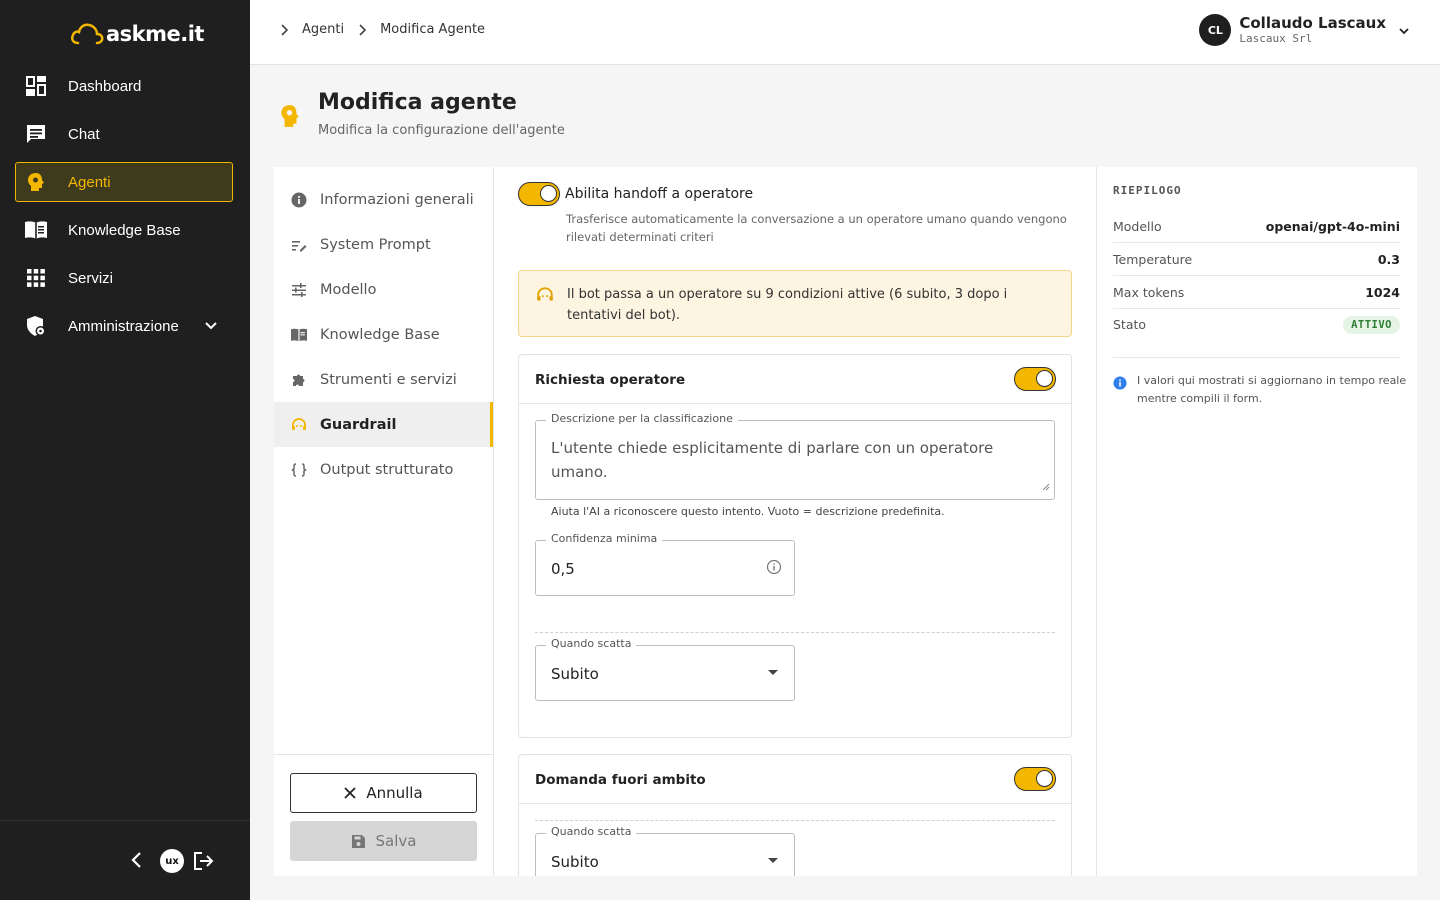 Image resolution: width=1440 pixels, height=900 pixels. What do you see at coordinates (620, 780) in the screenshot?
I see `rule-title: Domanda fuori ambito` at bounding box center [620, 780].